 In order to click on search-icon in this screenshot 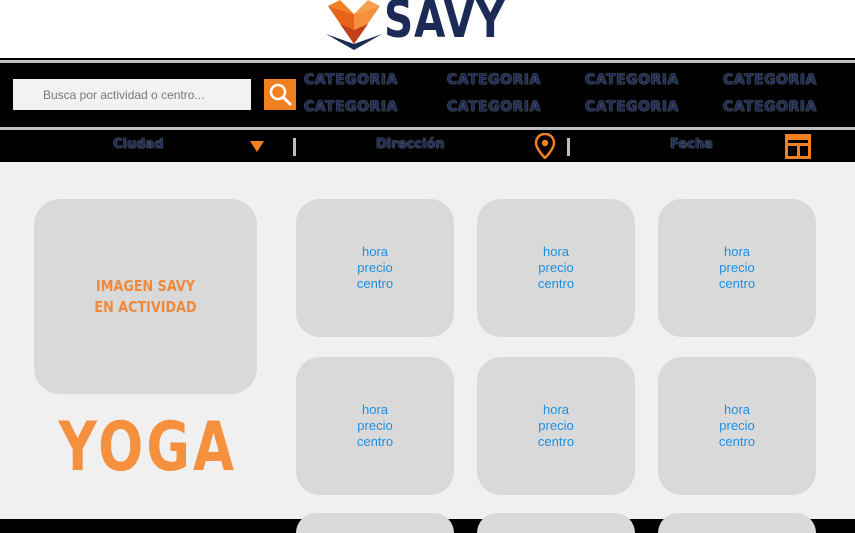, I will do `click(280, 94)`.